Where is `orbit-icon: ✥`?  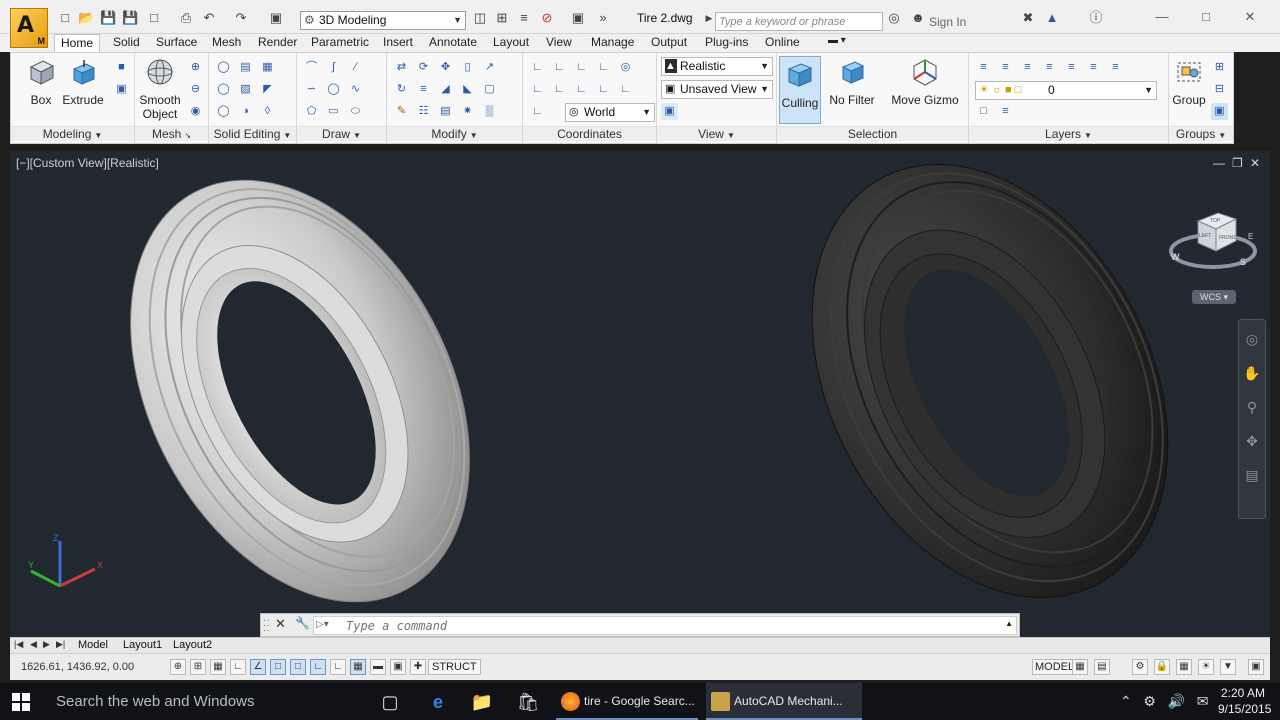 orbit-icon: ✥ is located at coordinates (1252, 441).